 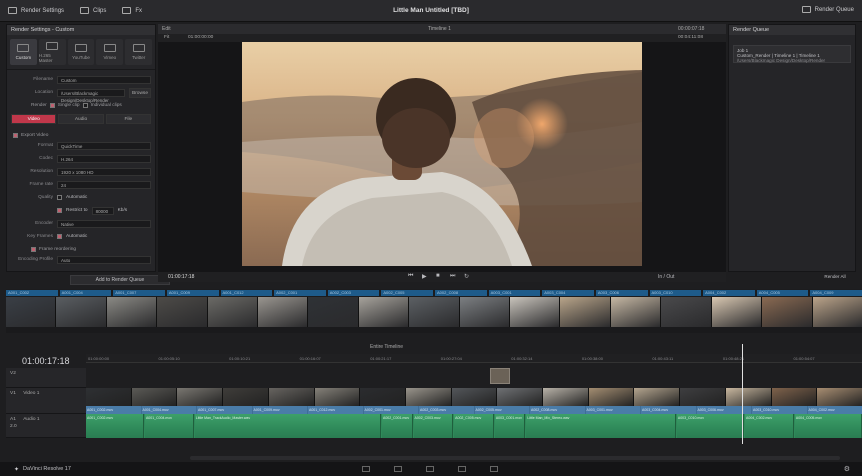 What do you see at coordinates (424, 276) in the screenshot?
I see `play-icon: ▶` at bounding box center [424, 276].